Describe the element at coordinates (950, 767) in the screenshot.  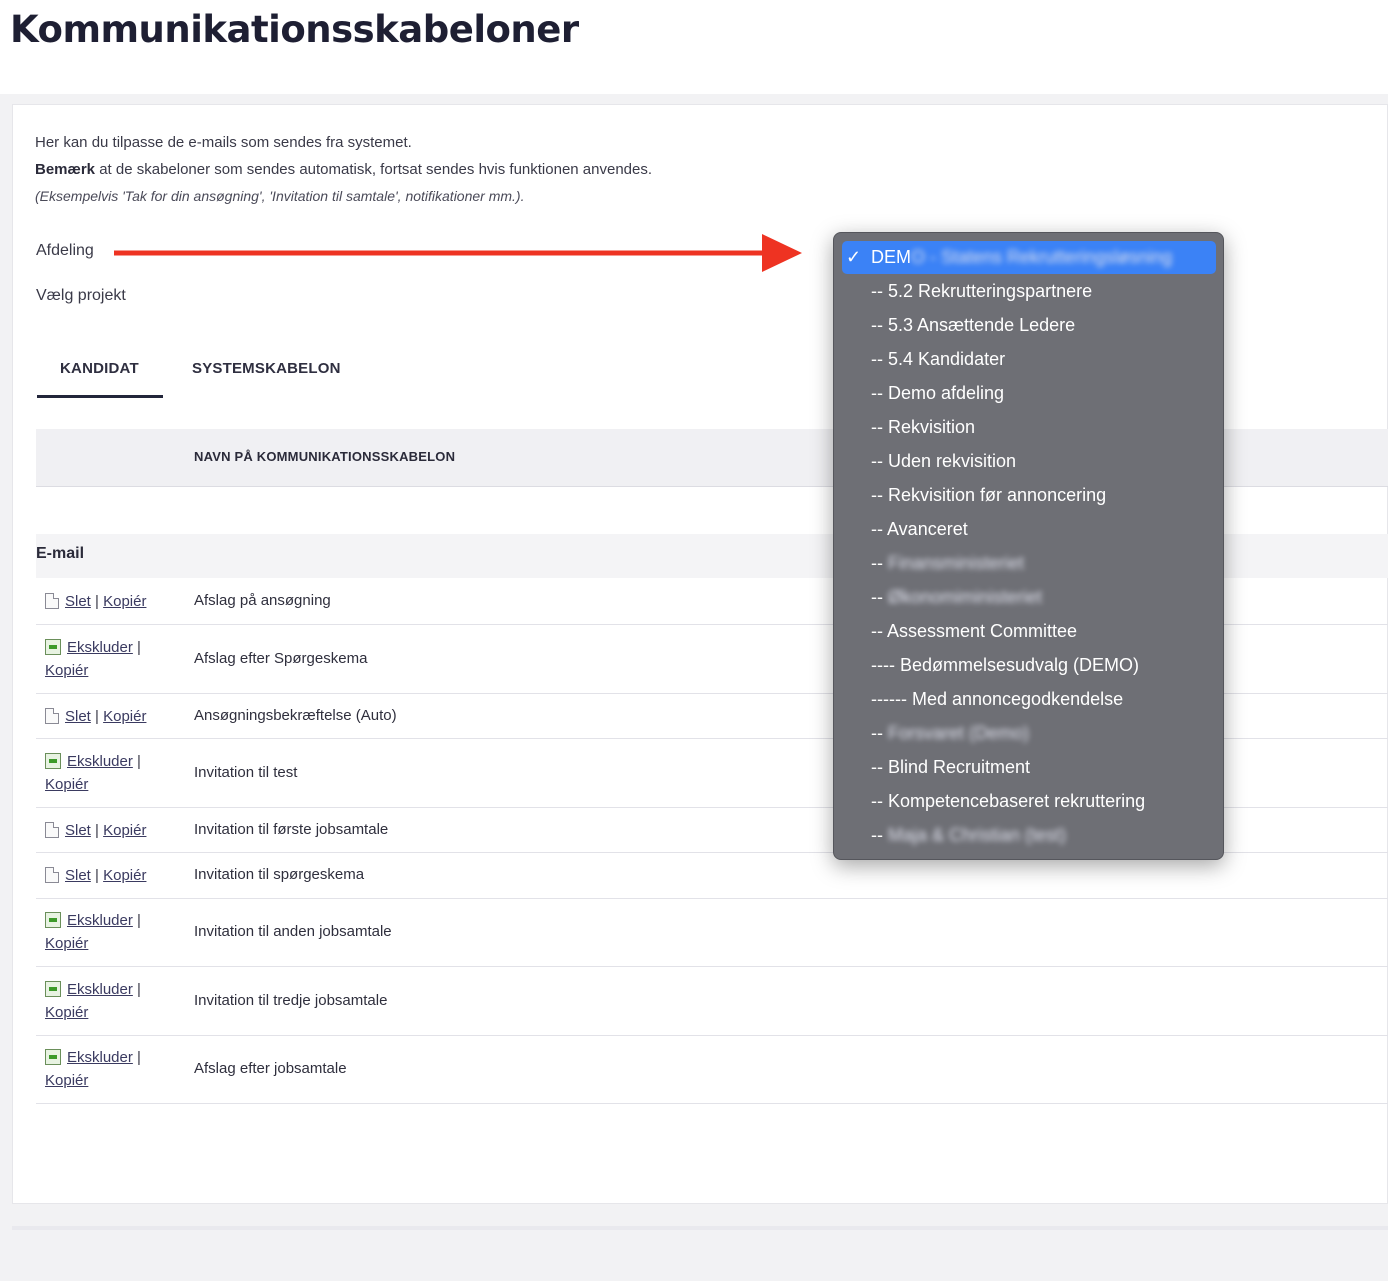
I see `dropdown-option: -- Blind Recruitment` at that location.